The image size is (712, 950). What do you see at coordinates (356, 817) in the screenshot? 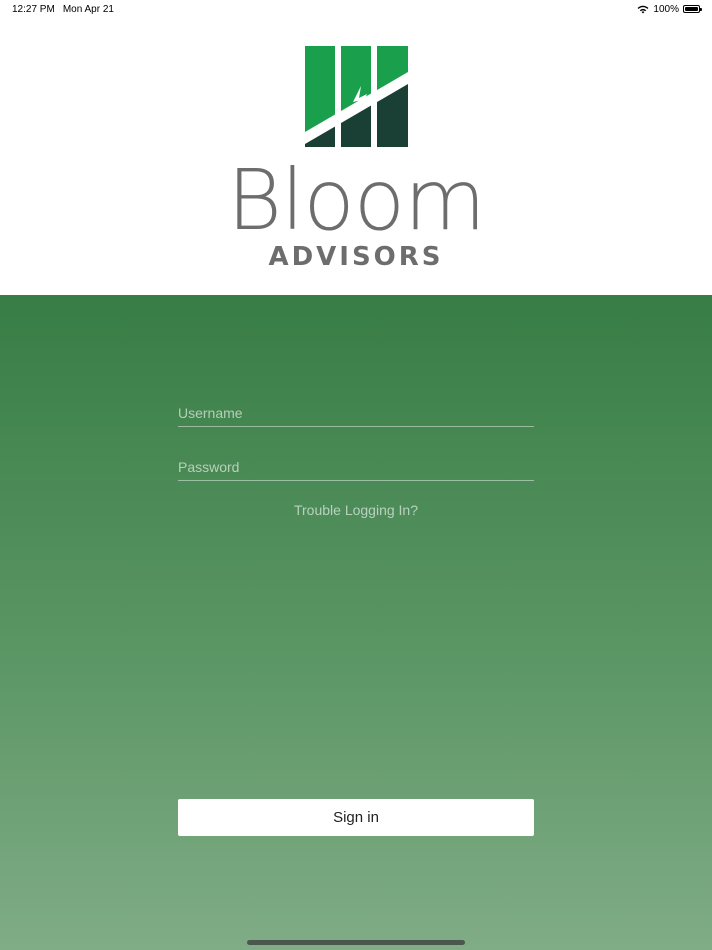
I see `sign-in-button: Sign in` at bounding box center [356, 817].